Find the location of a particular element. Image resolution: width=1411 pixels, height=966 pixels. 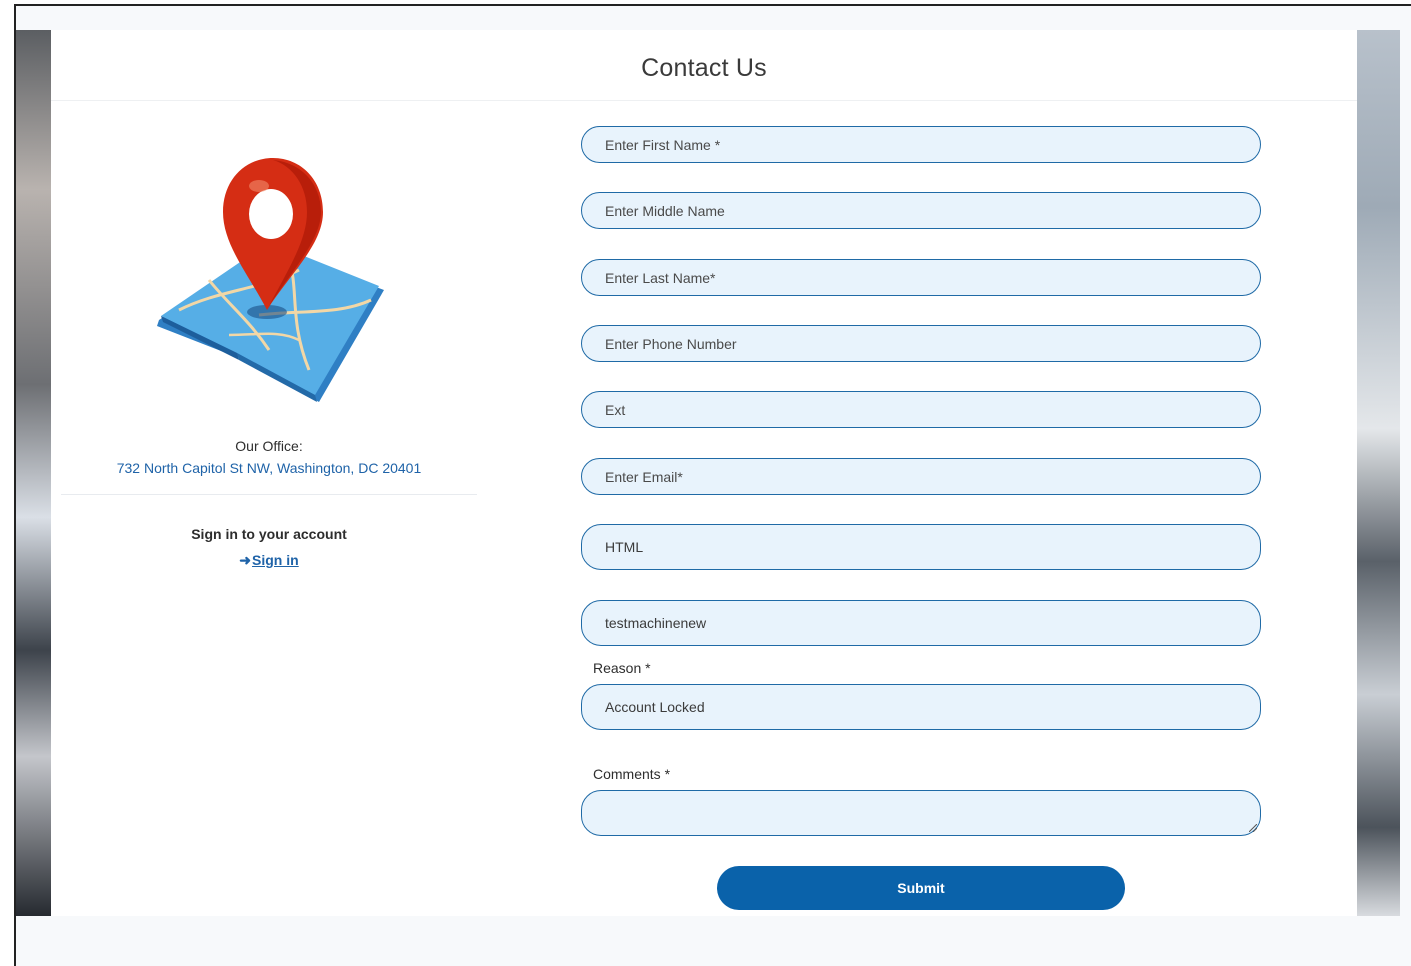

page-title: Contact Us is located at coordinates (704, 67).